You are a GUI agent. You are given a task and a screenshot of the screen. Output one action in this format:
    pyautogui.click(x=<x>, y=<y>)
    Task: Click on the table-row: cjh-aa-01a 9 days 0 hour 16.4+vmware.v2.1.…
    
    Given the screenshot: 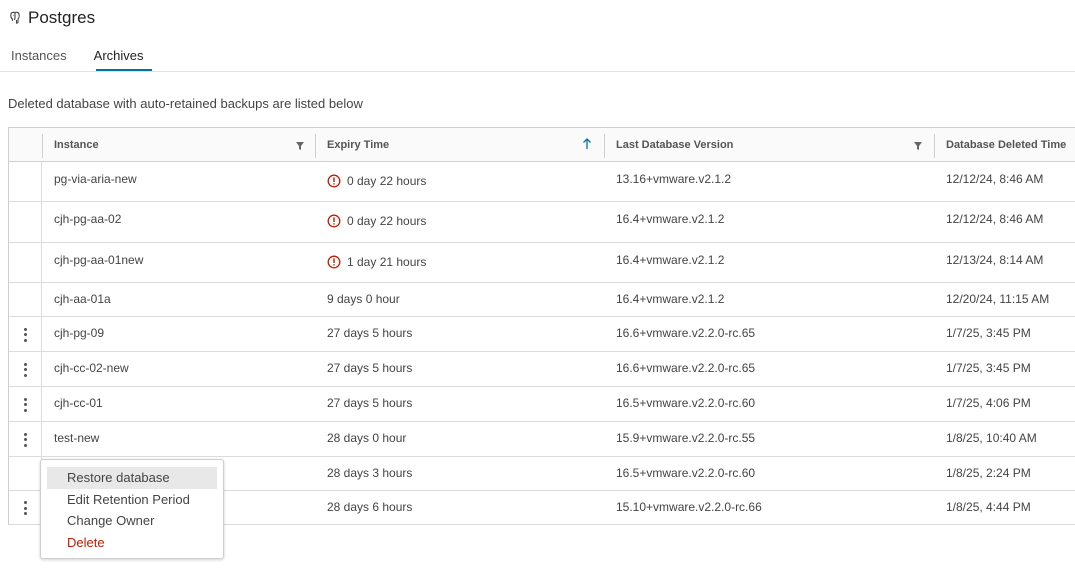 What is the action you would take?
    pyautogui.click(x=542, y=300)
    